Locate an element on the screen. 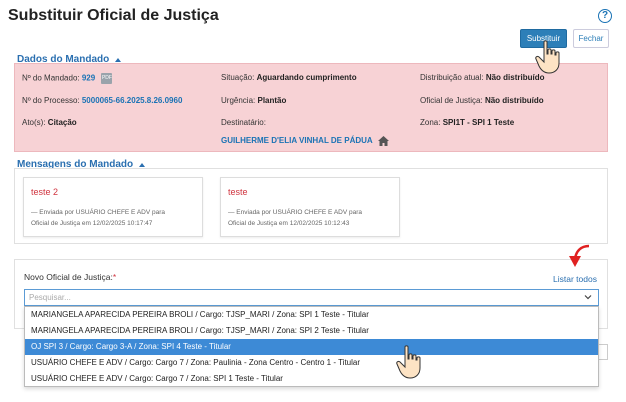 The width and height of the screenshot is (626, 402). novo-oficial-label-text: Novo Oficial de Justiça: is located at coordinates (68, 277).